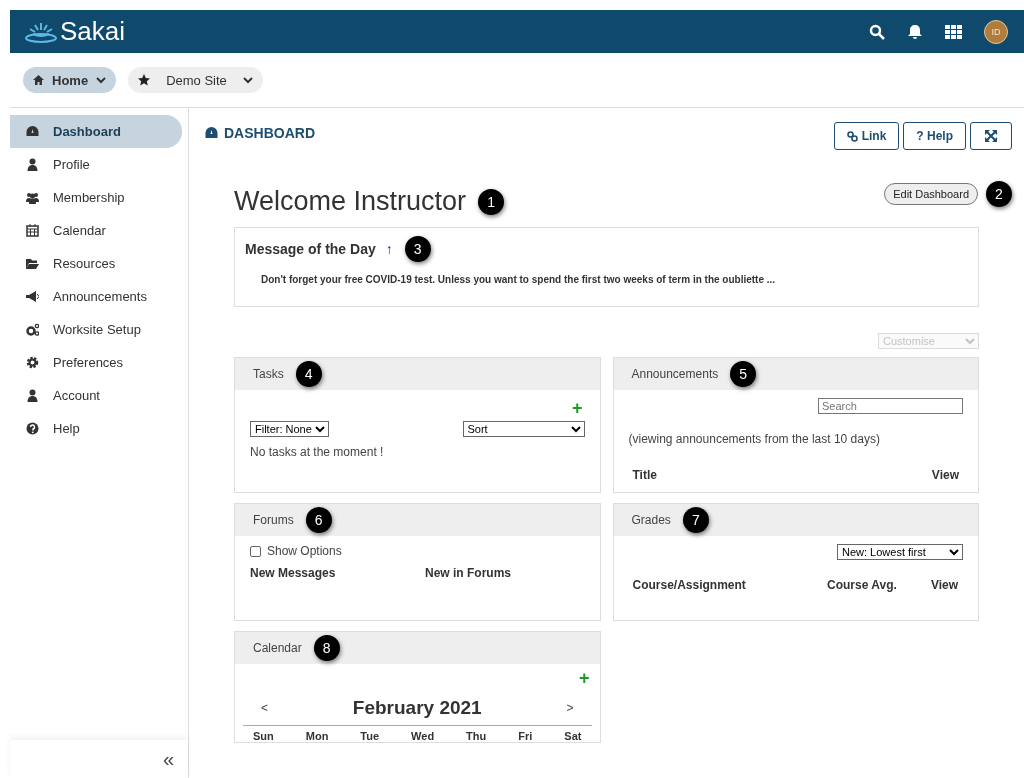 The width and height of the screenshot is (1024, 778). What do you see at coordinates (96, 197) in the screenshot?
I see `sidebar-item: Membership` at bounding box center [96, 197].